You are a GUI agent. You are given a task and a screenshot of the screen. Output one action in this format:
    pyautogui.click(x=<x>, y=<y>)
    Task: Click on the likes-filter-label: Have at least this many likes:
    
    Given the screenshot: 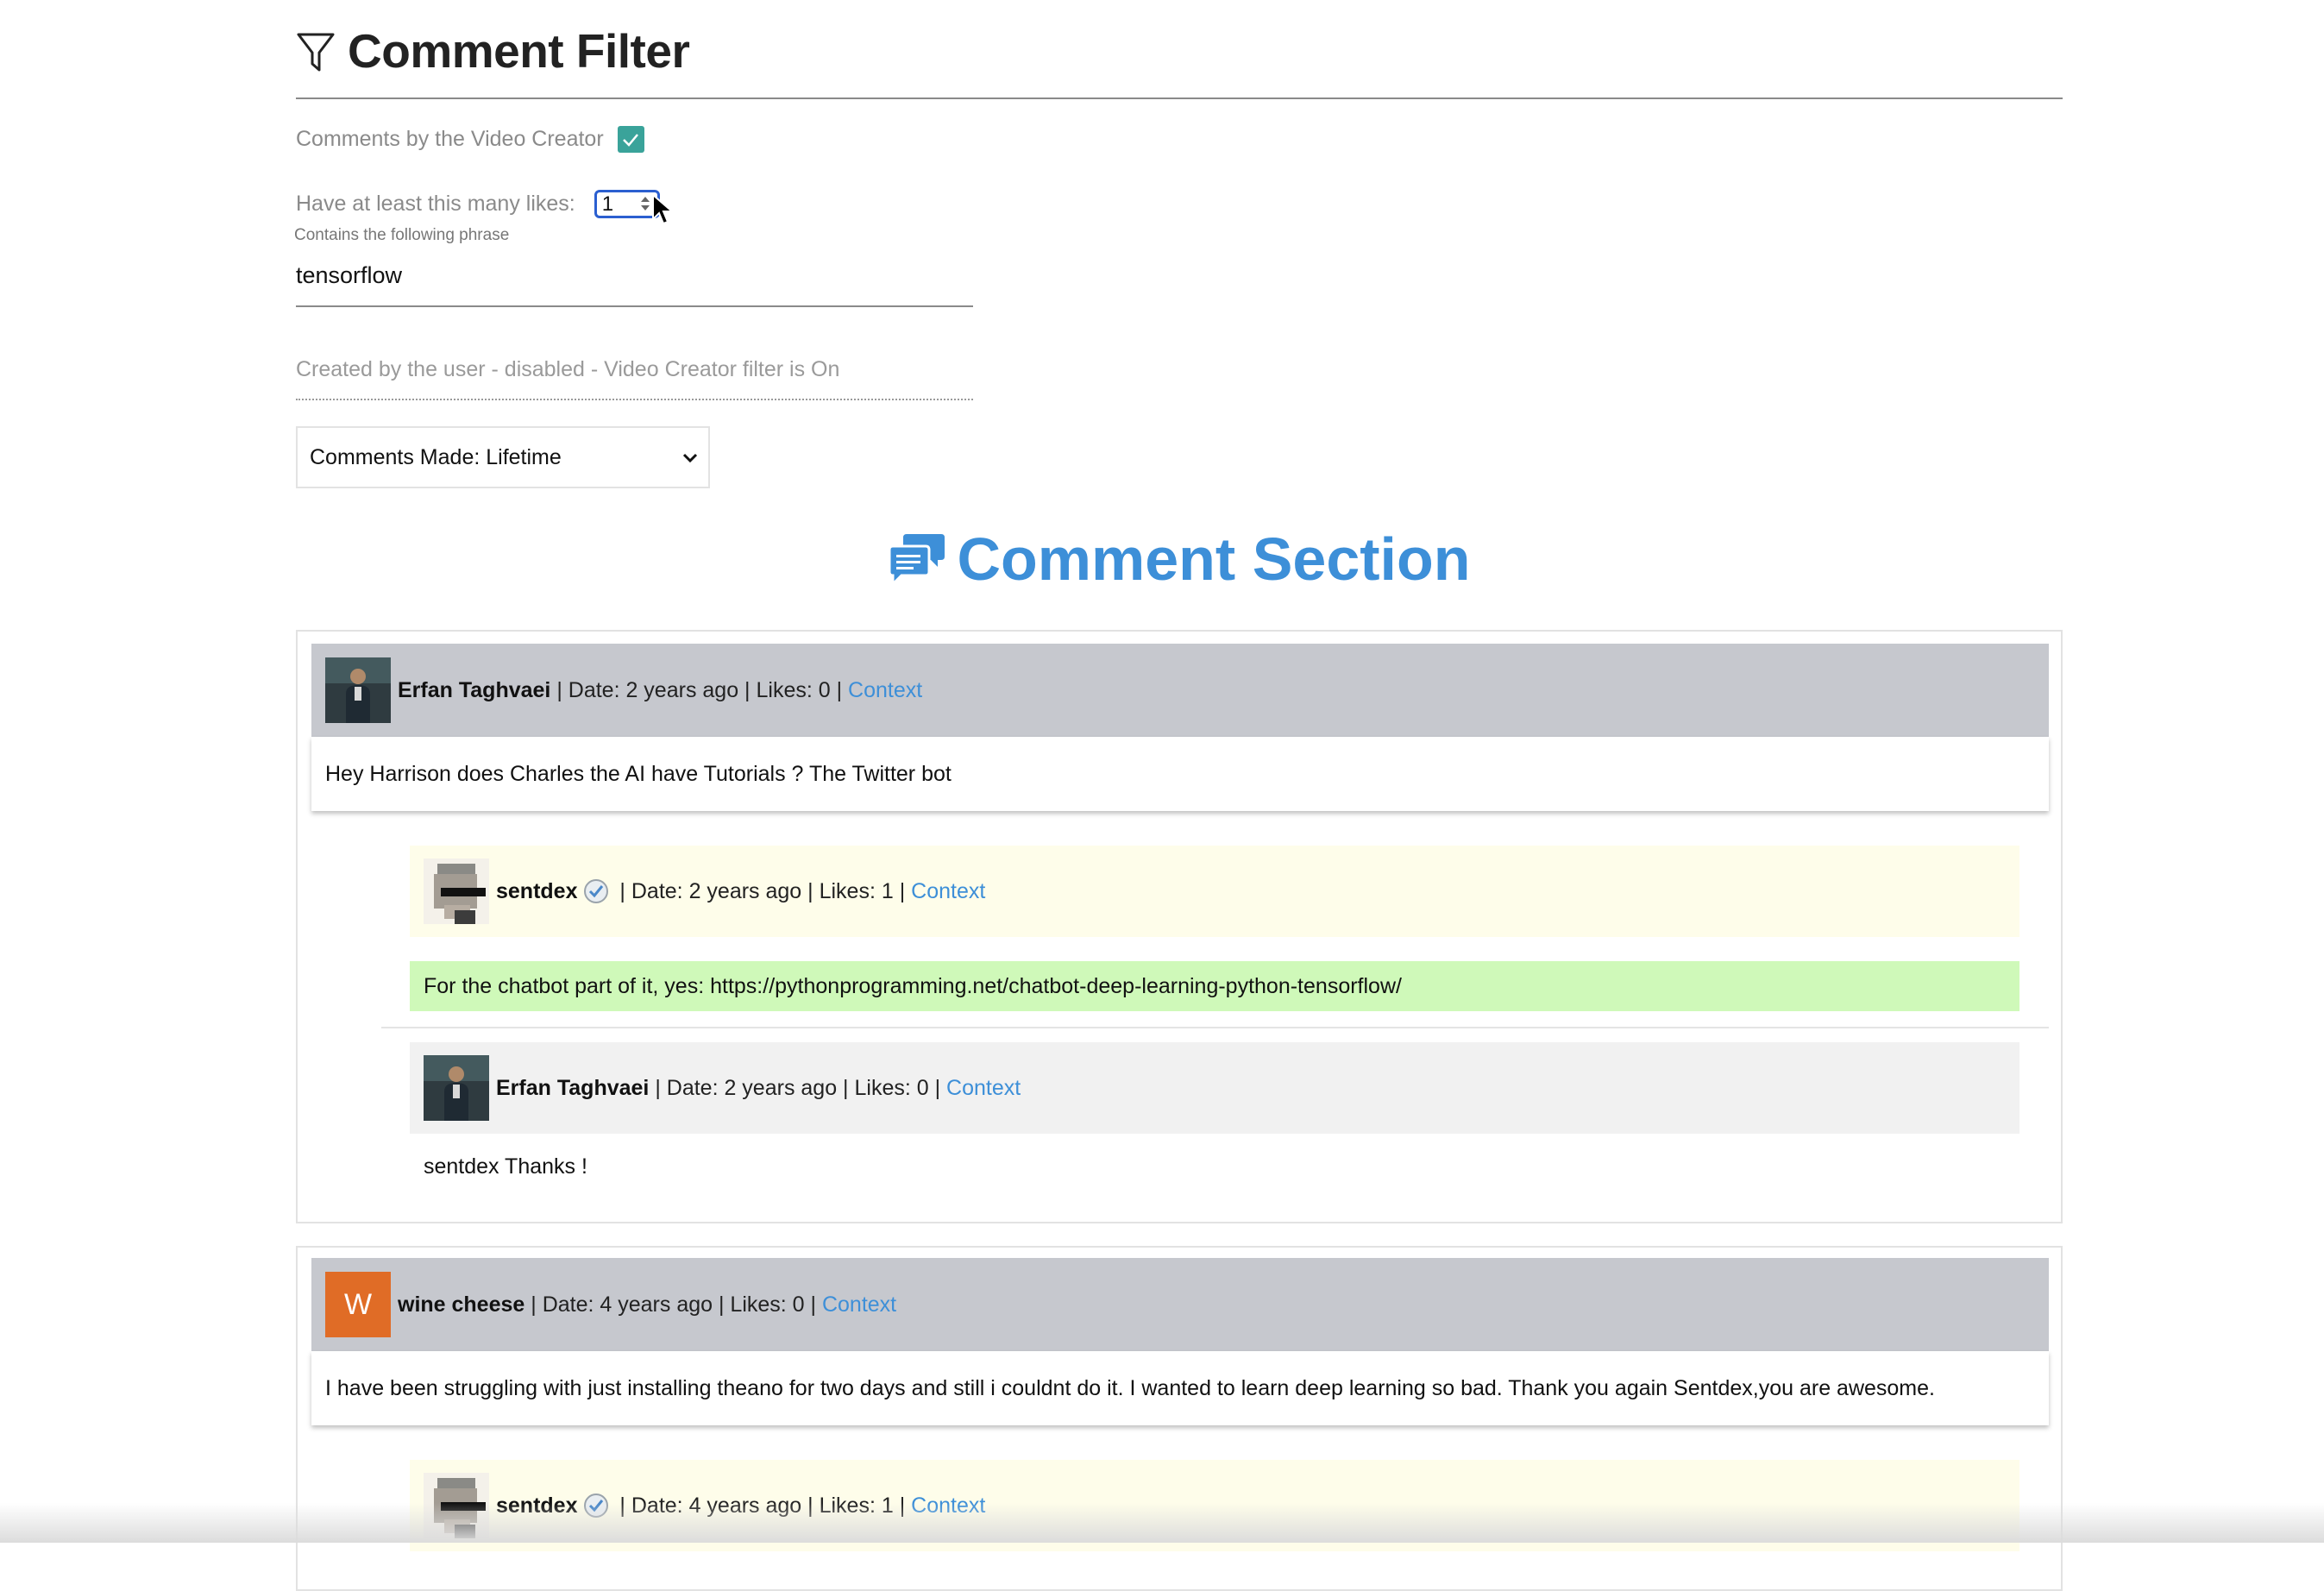 What is the action you would take?
    pyautogui.click(x=436, y=204)
    